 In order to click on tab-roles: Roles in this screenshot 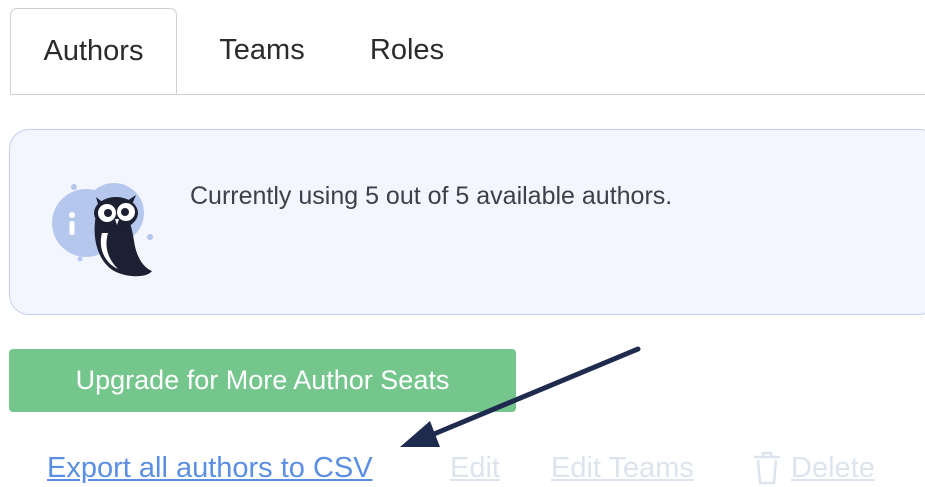, I will do `click(407, 50)`.